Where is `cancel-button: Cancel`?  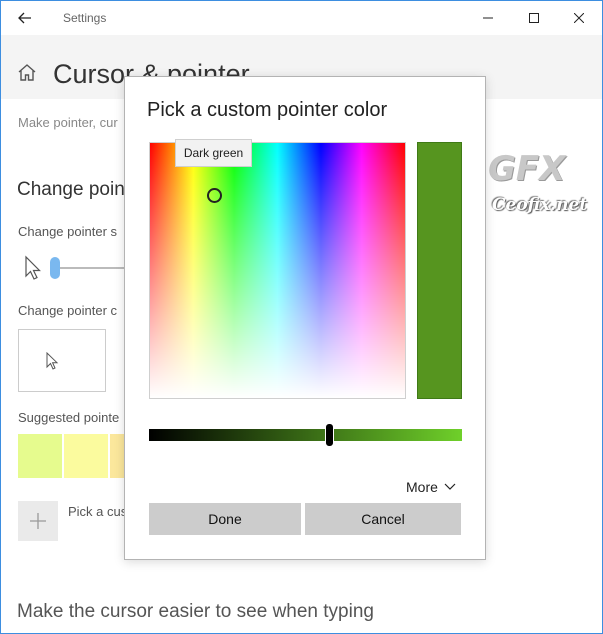 cancel-button: Cancel is located at coordinates (383, 519).